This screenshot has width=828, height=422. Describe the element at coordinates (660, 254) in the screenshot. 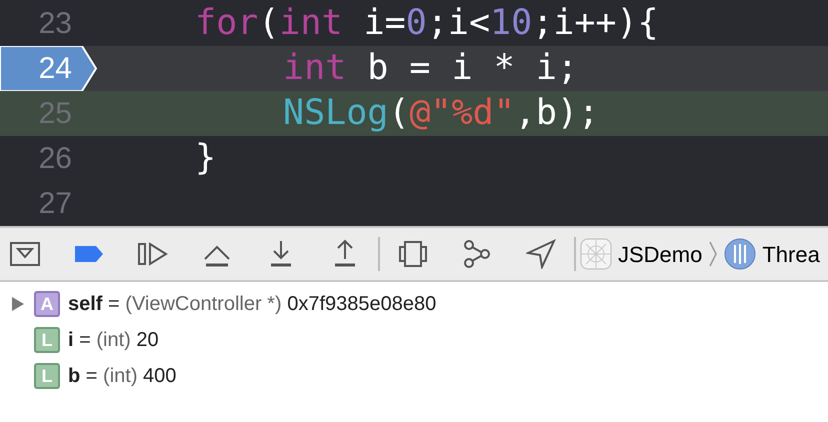

I see `breadcrumb-item: JSDemo` at that location.